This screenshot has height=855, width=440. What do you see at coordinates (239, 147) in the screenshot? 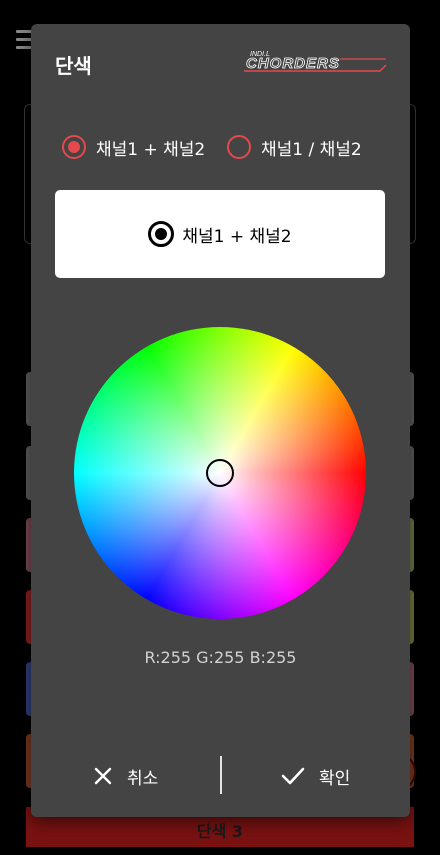
I see `radio-unchecked-icon` at bounding box center [239, 147].